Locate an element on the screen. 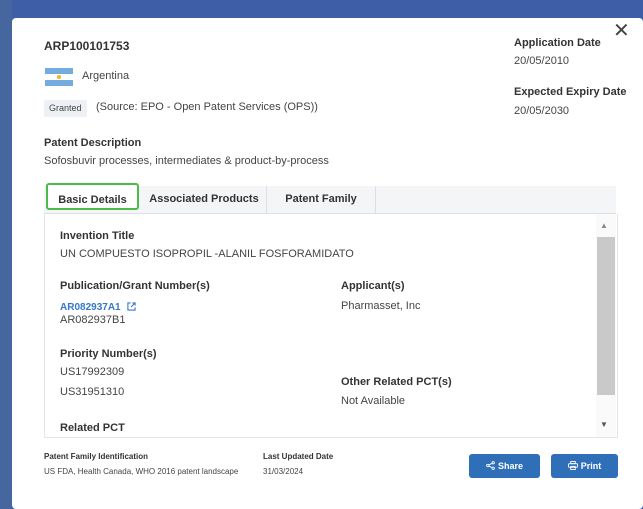  patent-id: ARP100101753 is located at coordinates (87, 46).